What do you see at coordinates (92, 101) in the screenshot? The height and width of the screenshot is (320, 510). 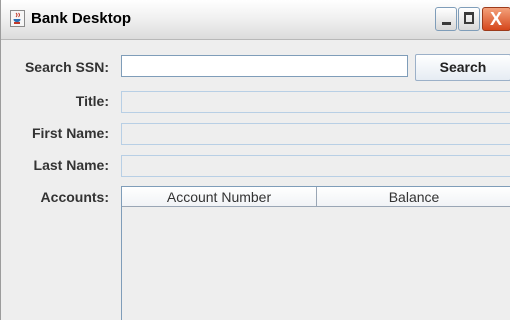 I see `title-label: Title:` at bounding box center [92, 101].